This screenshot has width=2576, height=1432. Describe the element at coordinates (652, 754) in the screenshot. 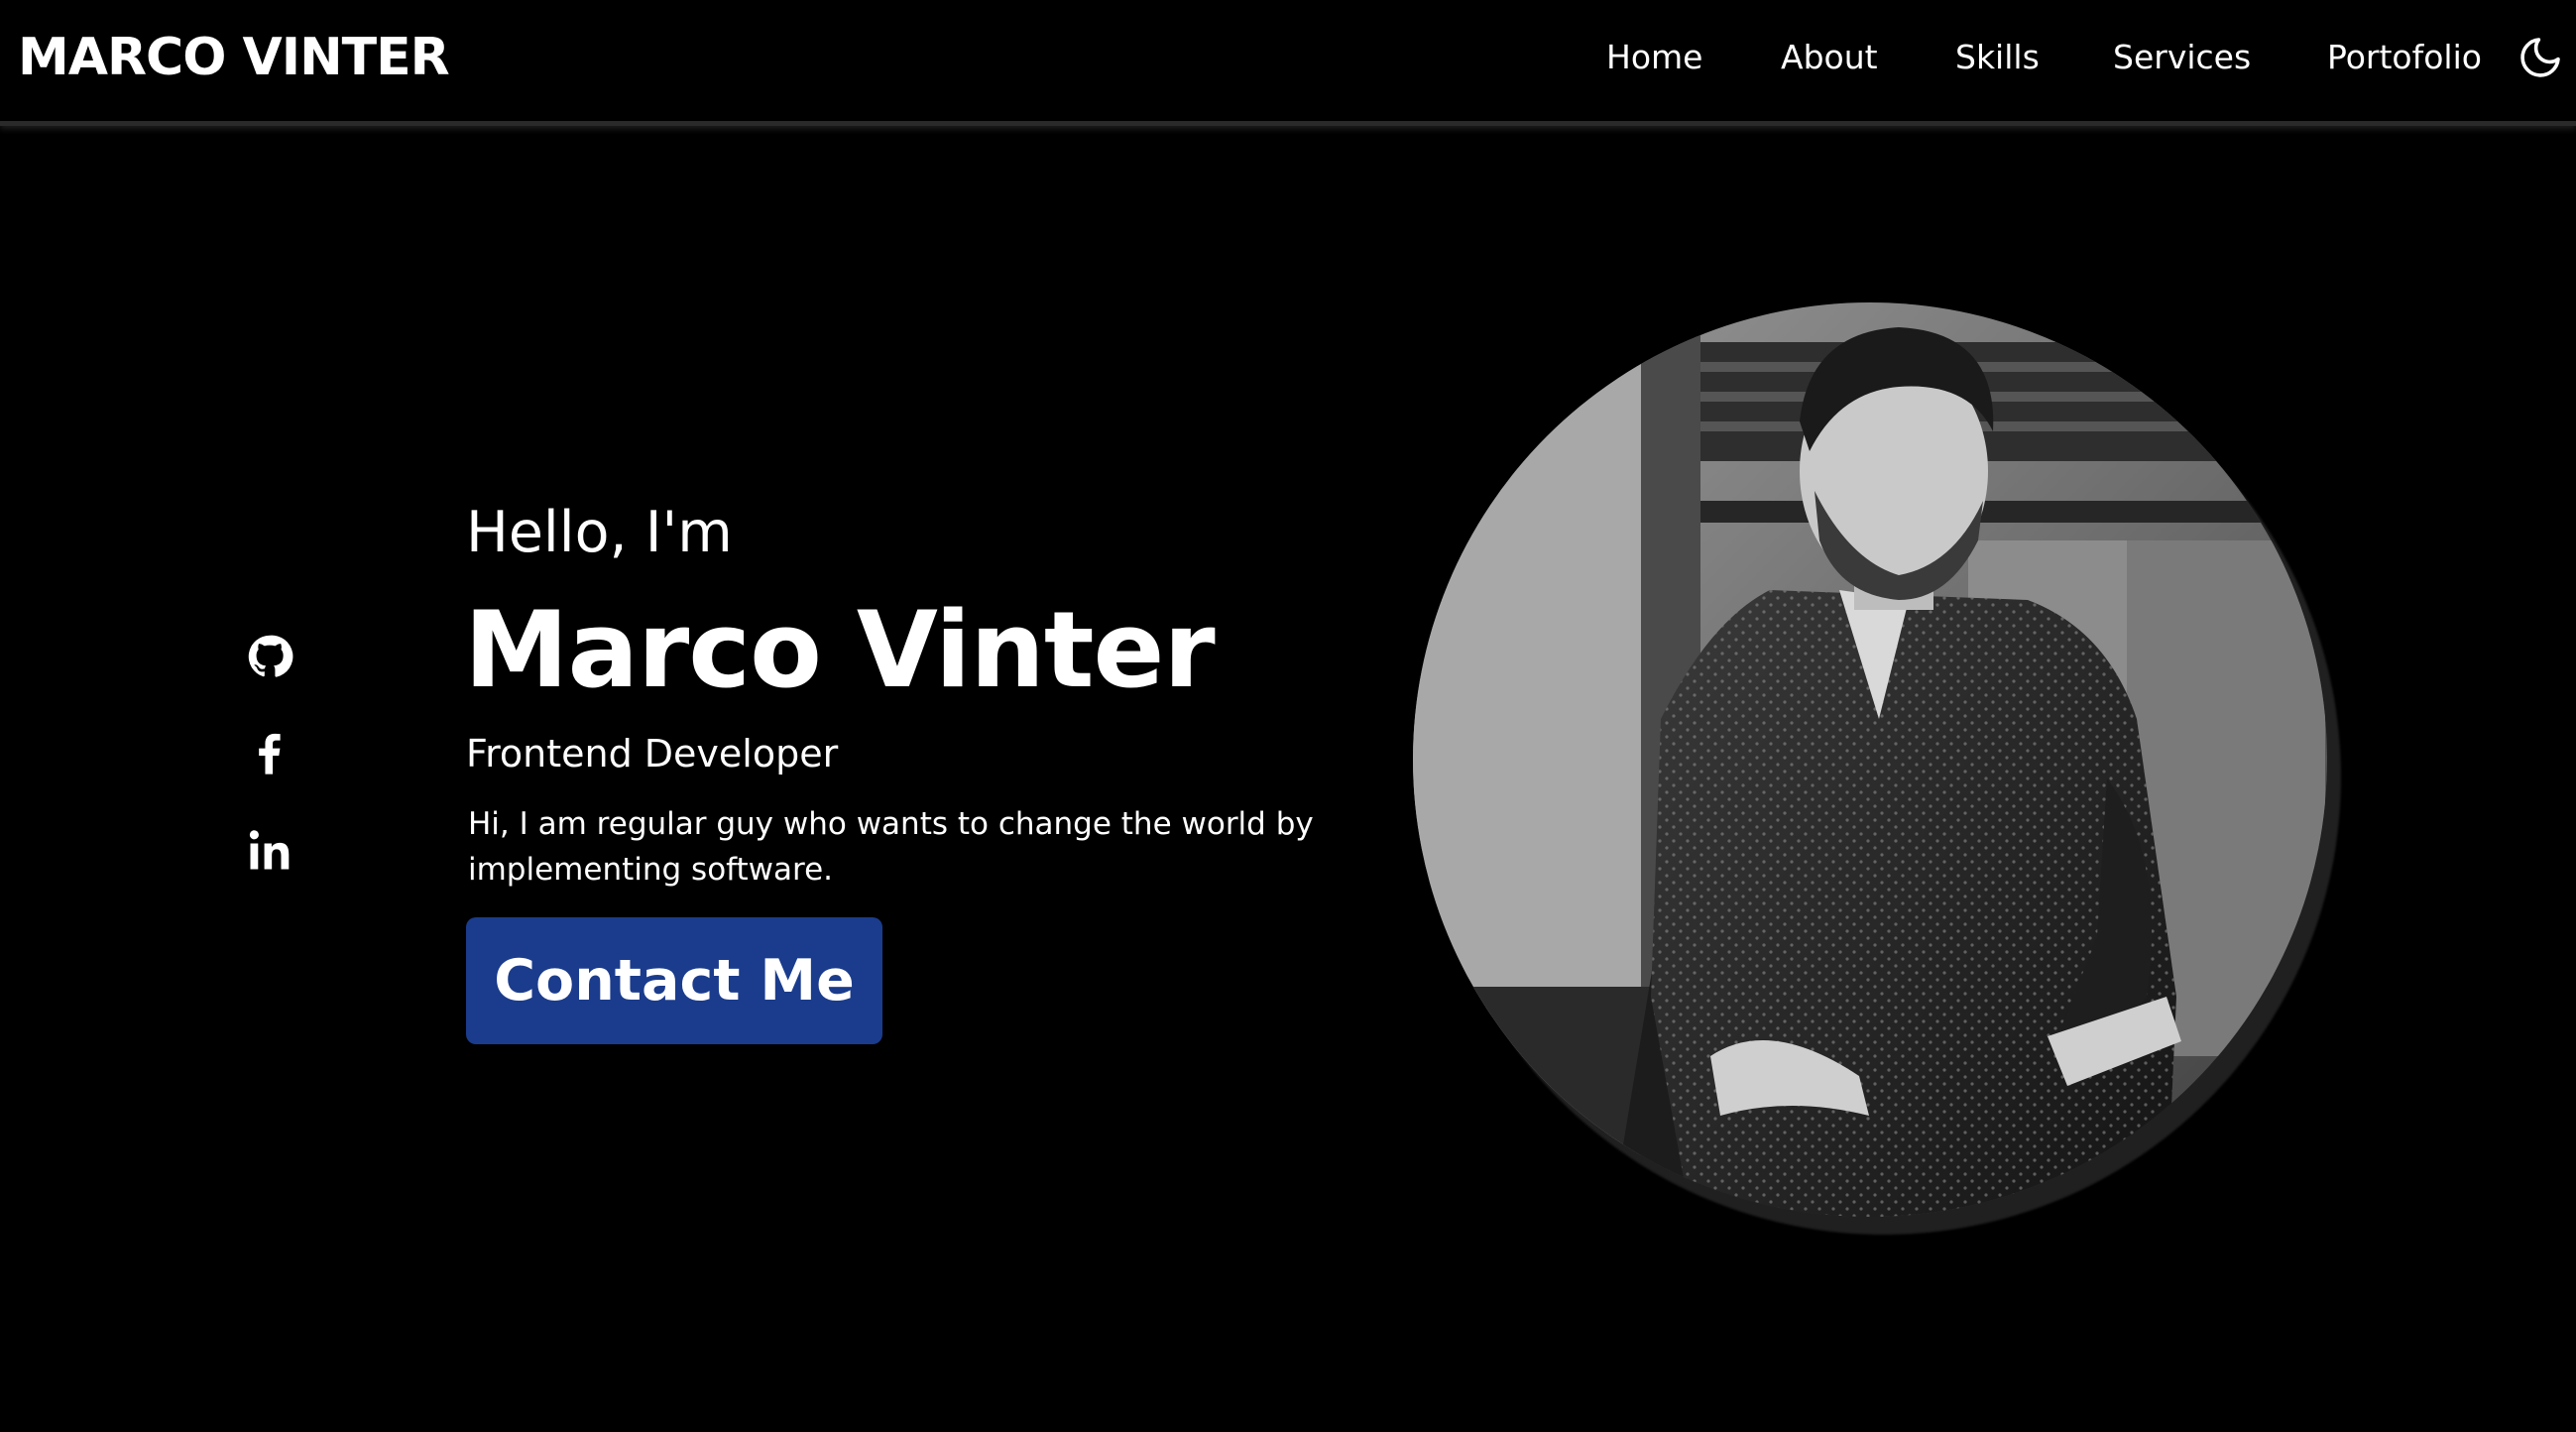

I see `hero-role: Frontend Developer` at that location.